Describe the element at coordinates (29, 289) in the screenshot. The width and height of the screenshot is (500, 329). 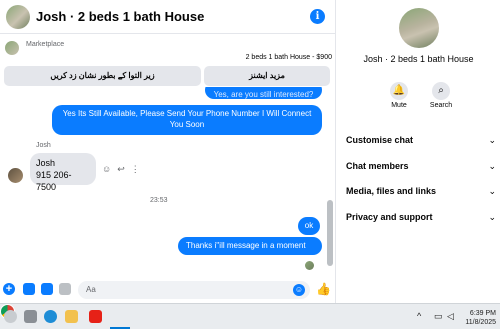
I see `image-icon` at that location.